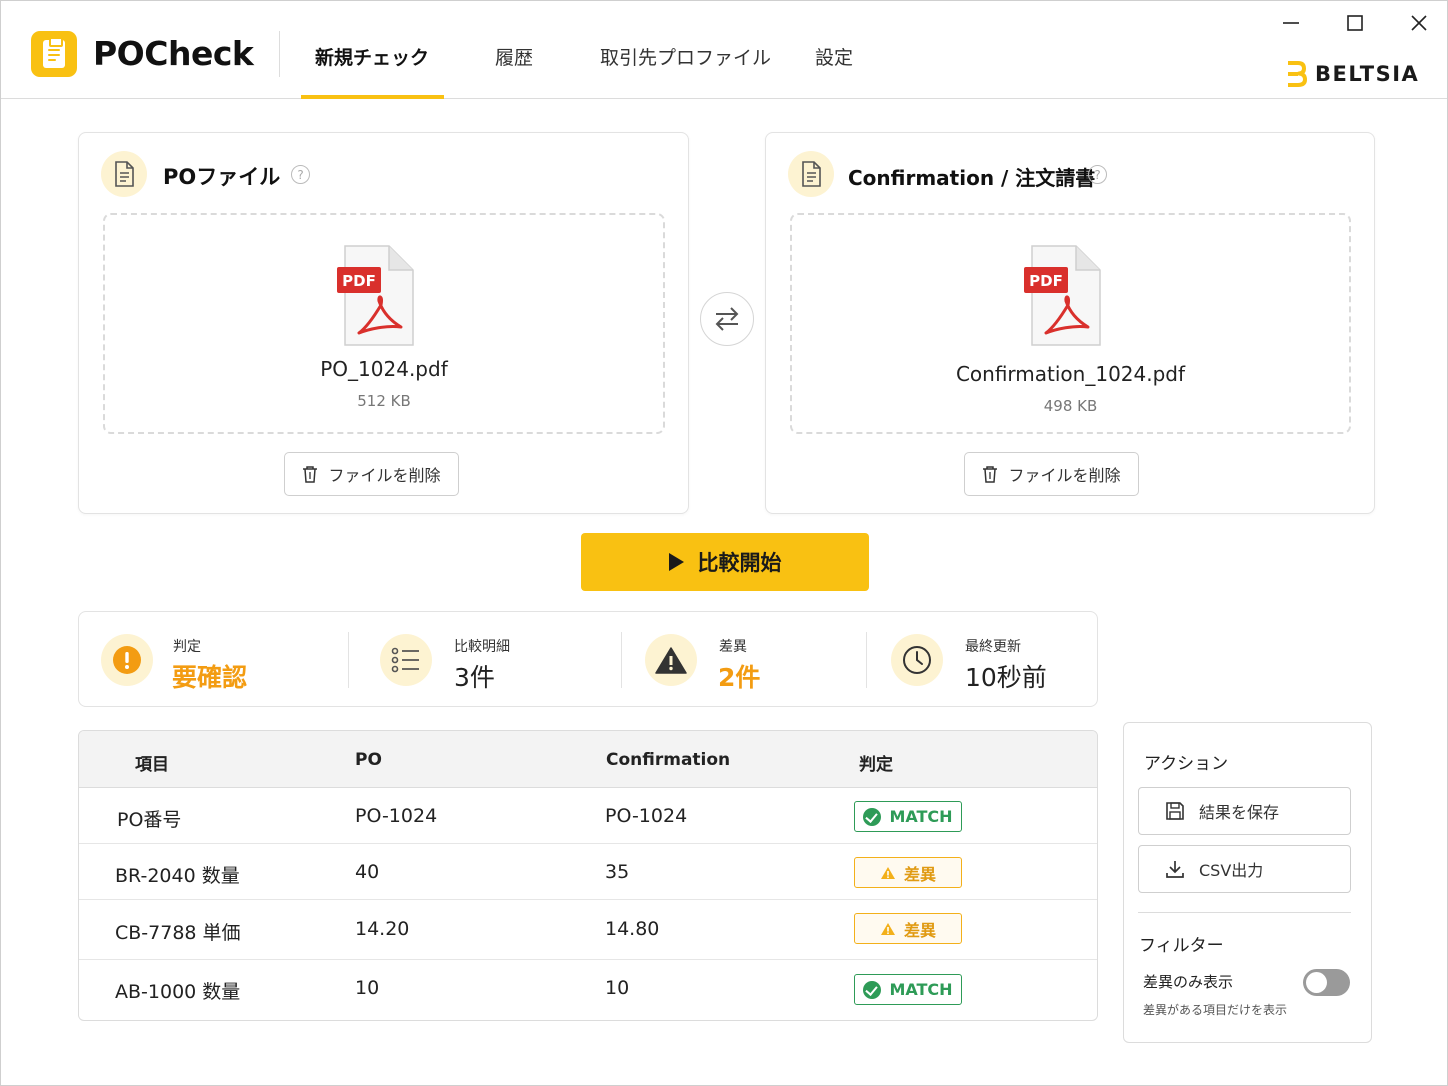  What do you see at coordinates (1244, 912) in the screenshot?
I see `actions-divider` at bounding box center [1244, 912].